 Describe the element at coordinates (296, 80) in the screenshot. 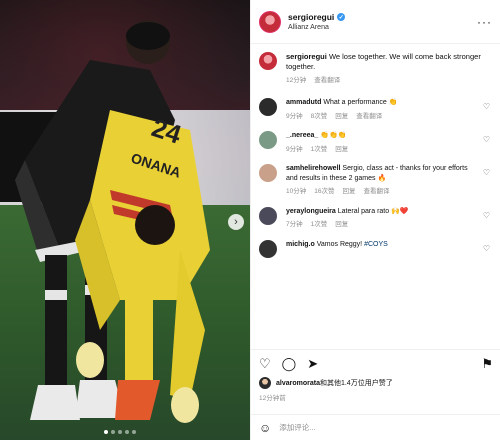

I see `caption-time: 12分钟` at that location.